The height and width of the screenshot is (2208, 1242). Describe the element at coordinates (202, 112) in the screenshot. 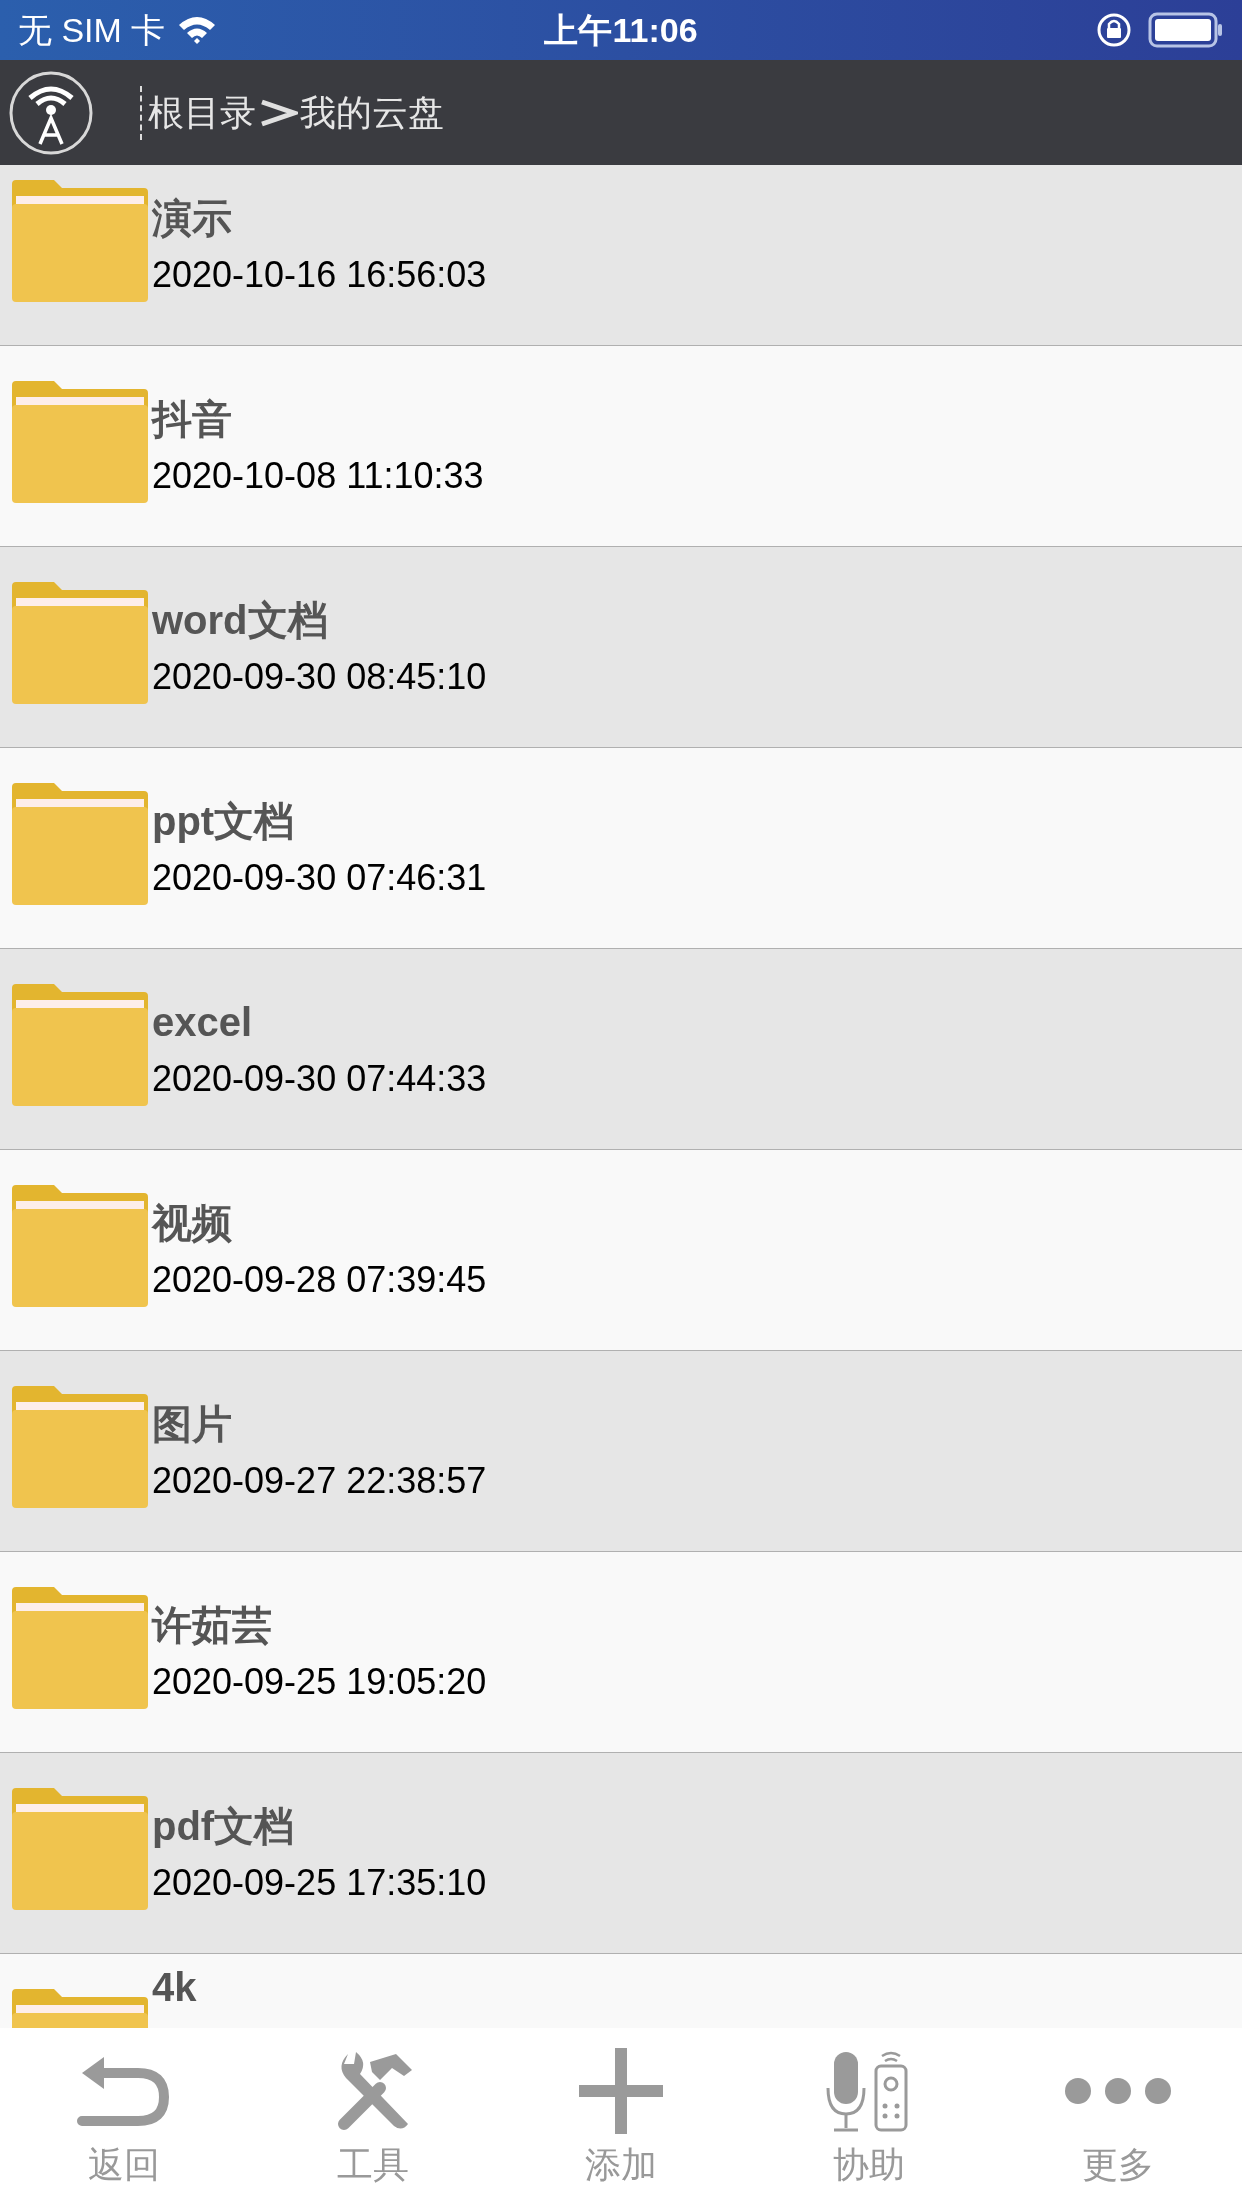

I see `breadcrumb-item: 根目录` at that location.